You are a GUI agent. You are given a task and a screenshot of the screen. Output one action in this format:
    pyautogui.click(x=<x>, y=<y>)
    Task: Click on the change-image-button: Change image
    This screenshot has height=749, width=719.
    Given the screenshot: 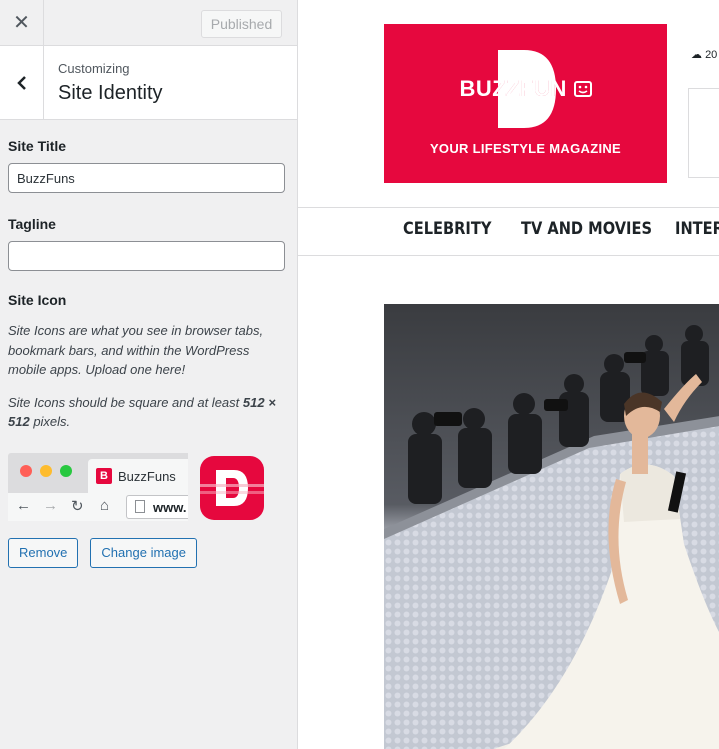 What is the action you would take?
    pyautogui.click(x=143, y=552)
    